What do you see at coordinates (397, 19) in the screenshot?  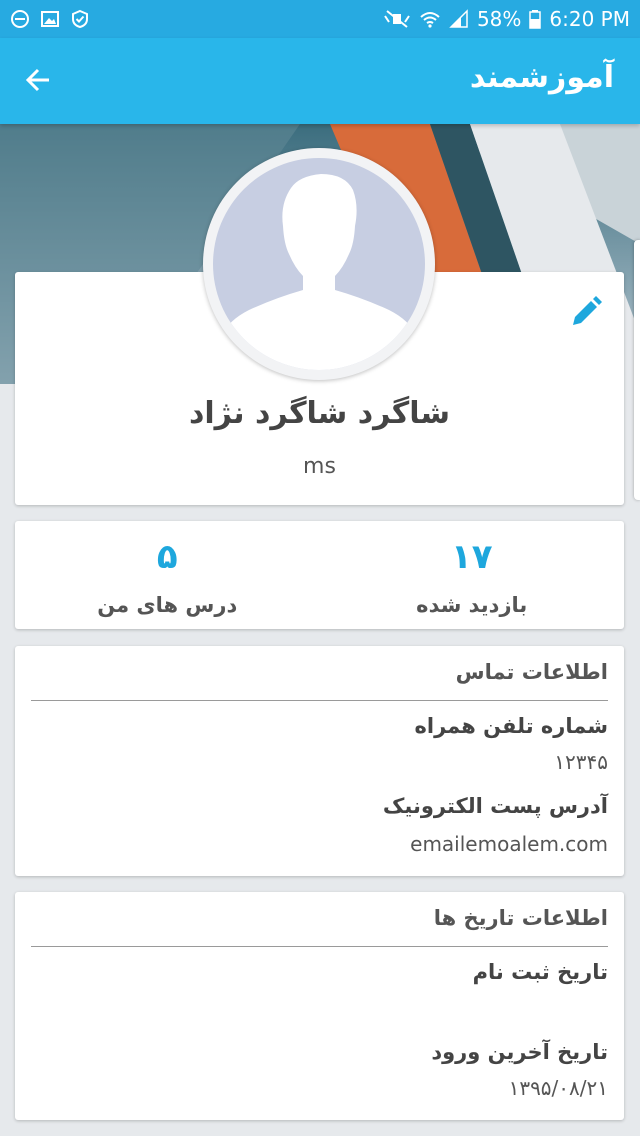 I see `mute-icon` at bounding box center [397, 19].